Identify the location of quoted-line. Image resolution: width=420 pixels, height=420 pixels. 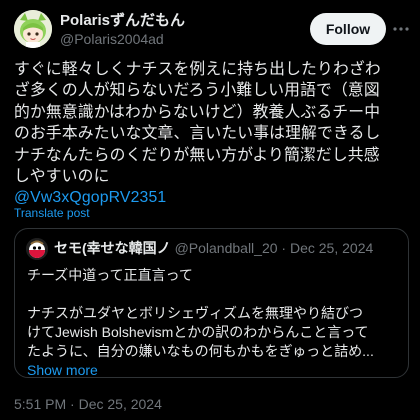
(216, 294).